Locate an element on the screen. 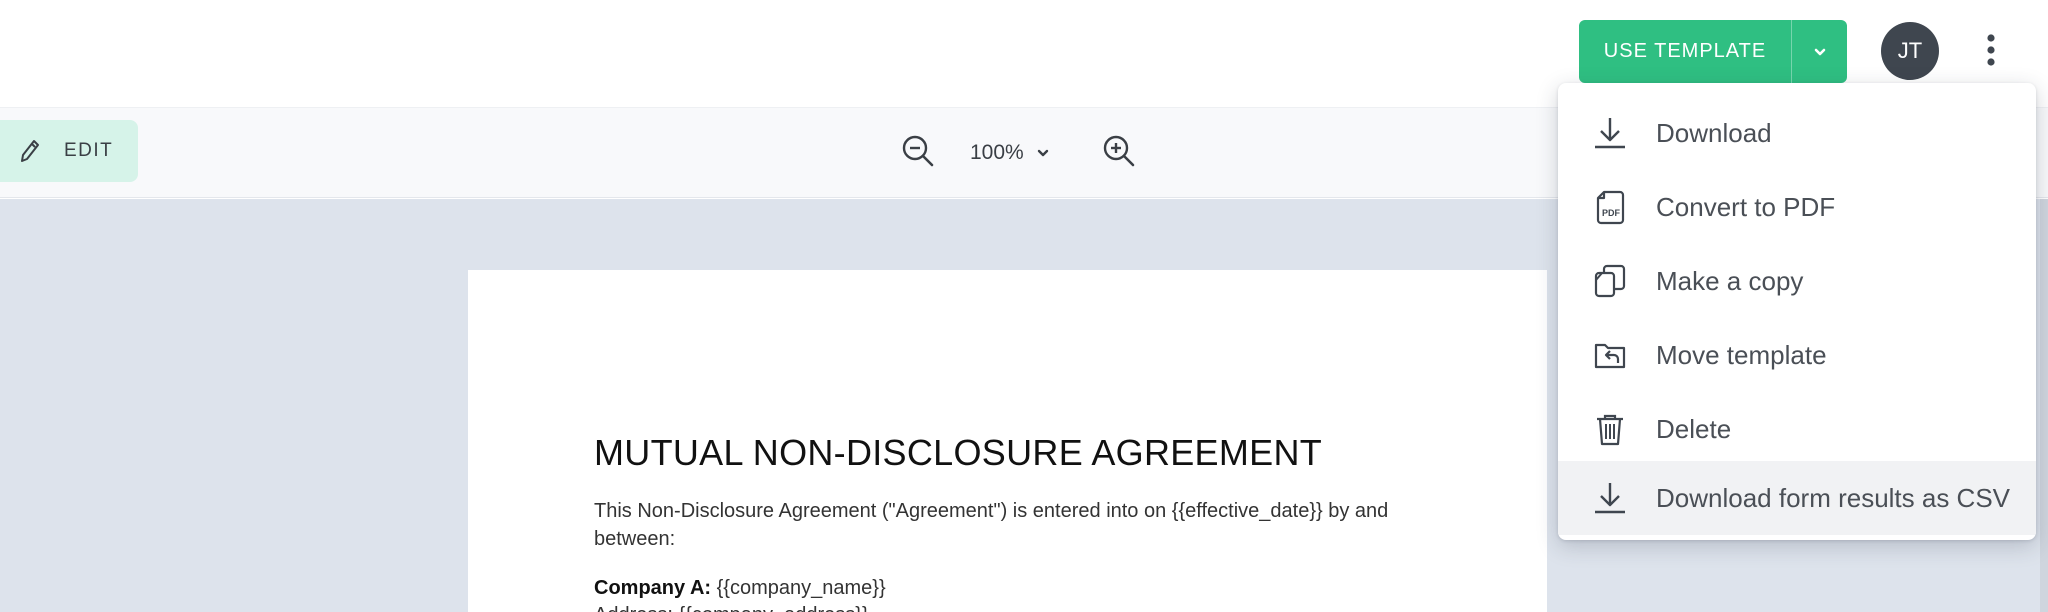 Image resolution: width=2048 pixels, height=612 pixels. trash-icon is located at coordinates (1610, 429).